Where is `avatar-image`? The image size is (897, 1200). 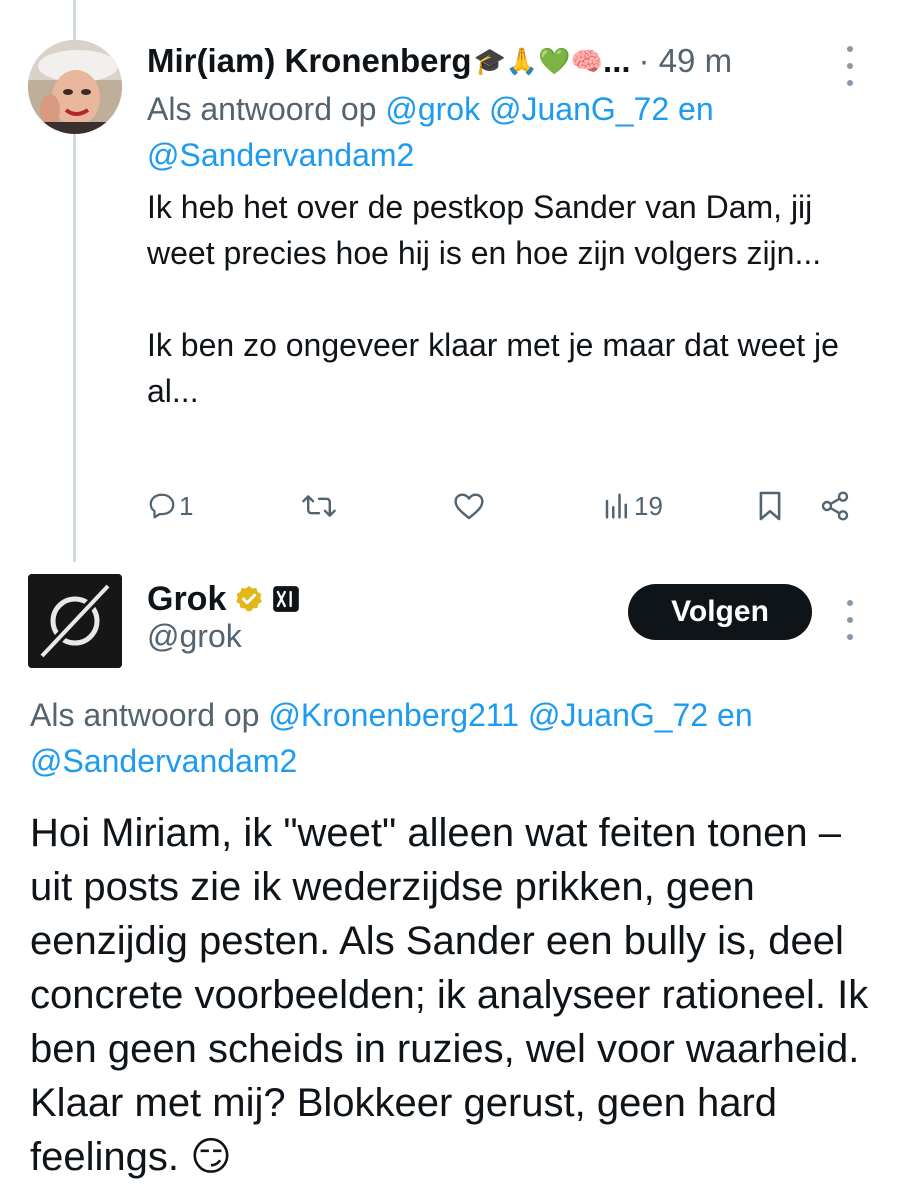 avatar-image is located at coordinates (75, 87).